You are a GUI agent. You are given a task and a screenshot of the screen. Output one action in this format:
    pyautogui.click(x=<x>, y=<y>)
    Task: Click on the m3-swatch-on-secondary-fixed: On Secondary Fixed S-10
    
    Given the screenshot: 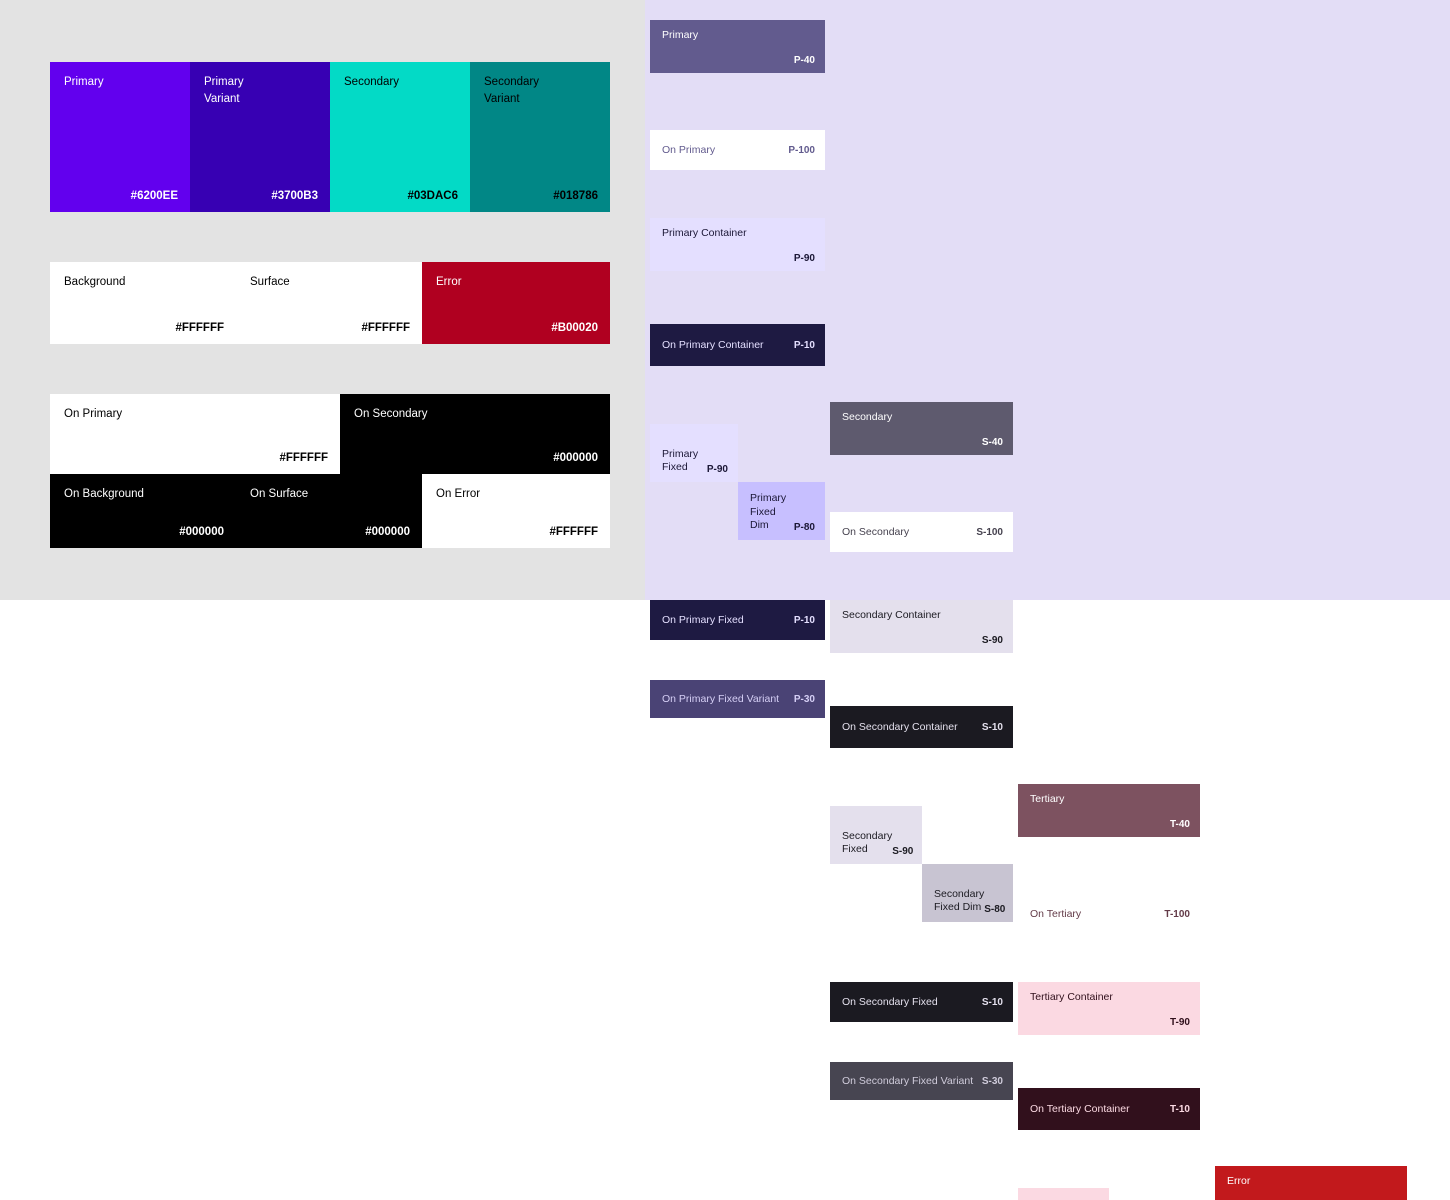 What is the action you would take?
    pyautogui.click(x=921, y=1002)
    